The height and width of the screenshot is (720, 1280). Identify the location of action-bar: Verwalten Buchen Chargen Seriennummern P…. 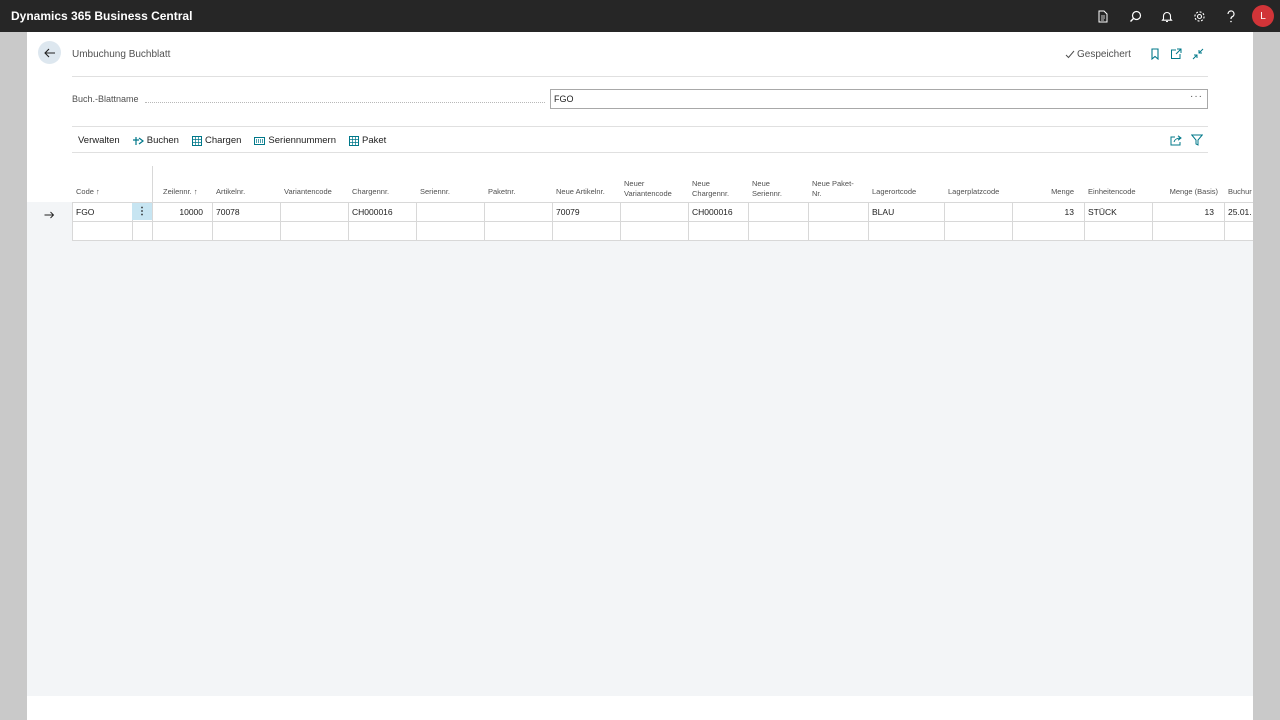
(235, 140).